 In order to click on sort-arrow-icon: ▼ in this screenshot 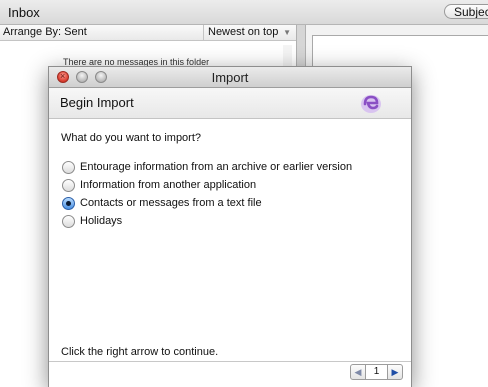, I will do `click(287, 32)`.